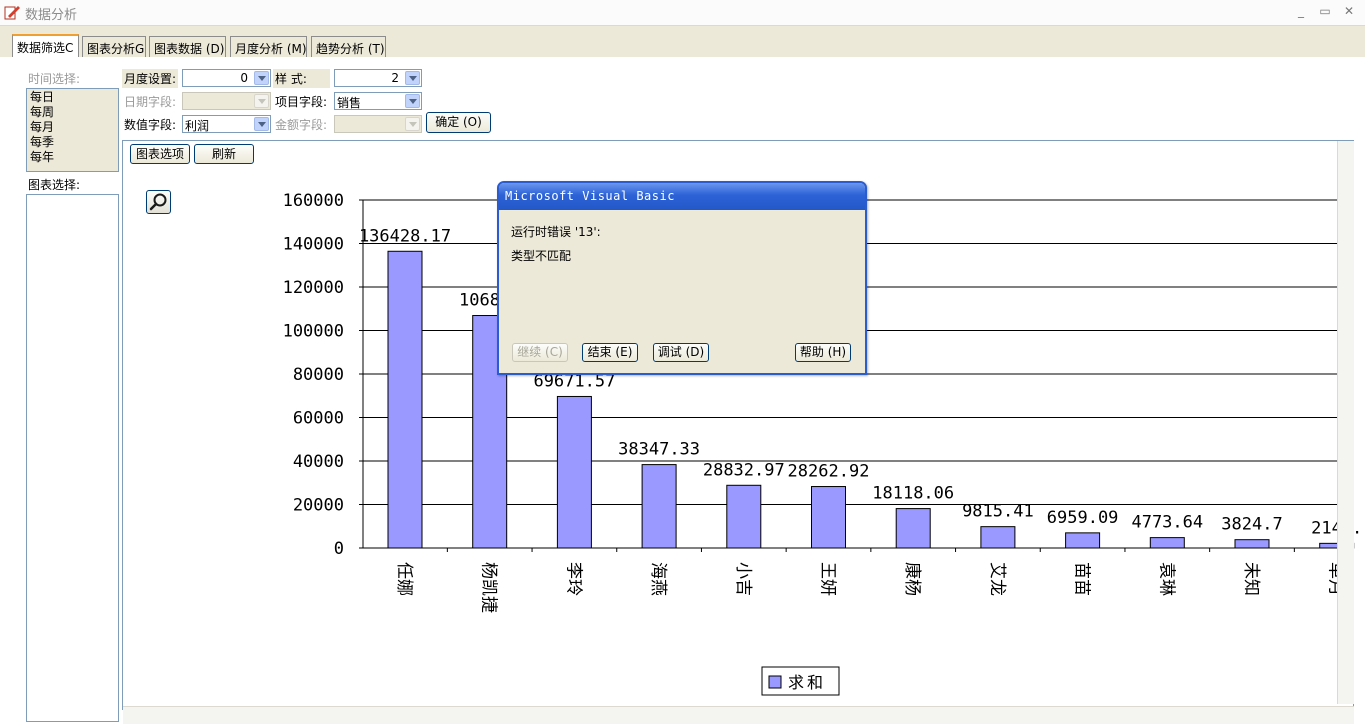 This screenshot has width=1365, height=725. What do you see at coordinates (573, 579) in the screenshot?
I see `x-tick-label: 李玲` at bounding box center [573, 579].